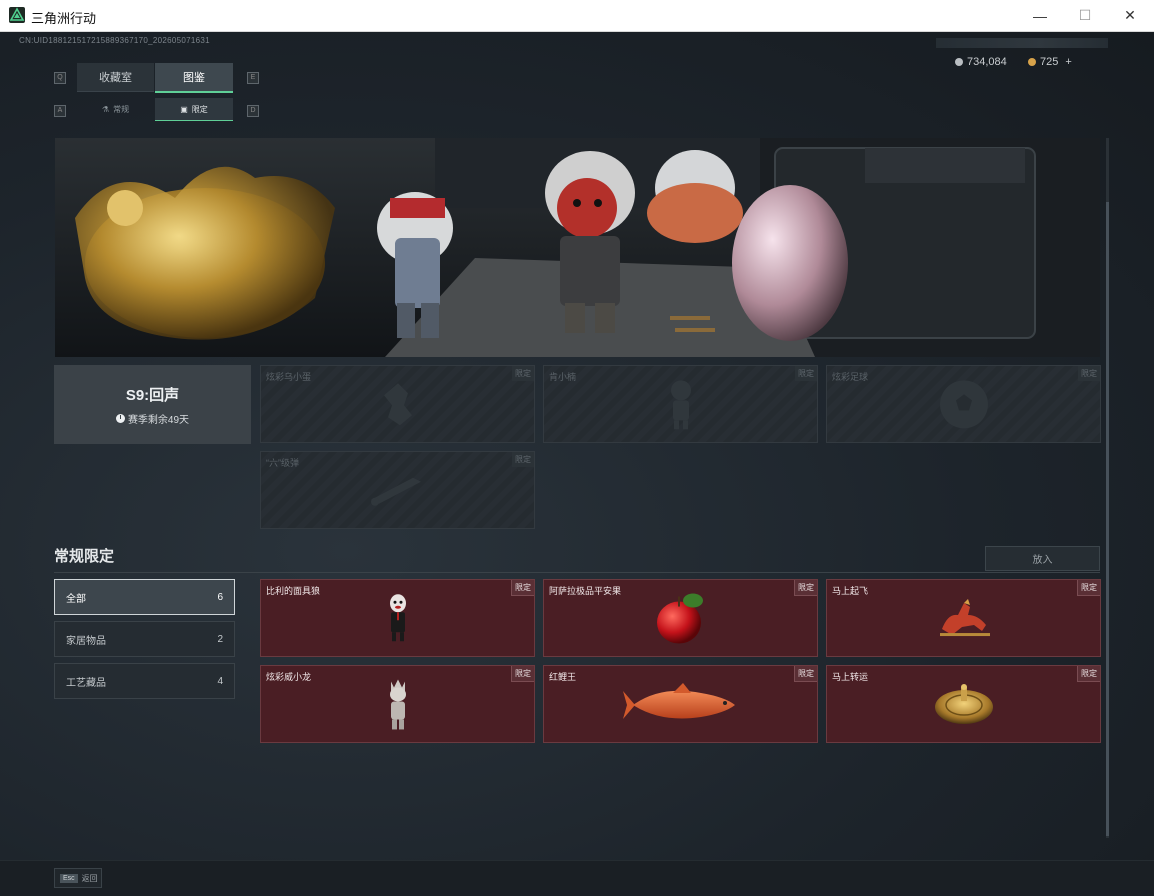  I want to click on doll-figure-icon, so click(398, 706).